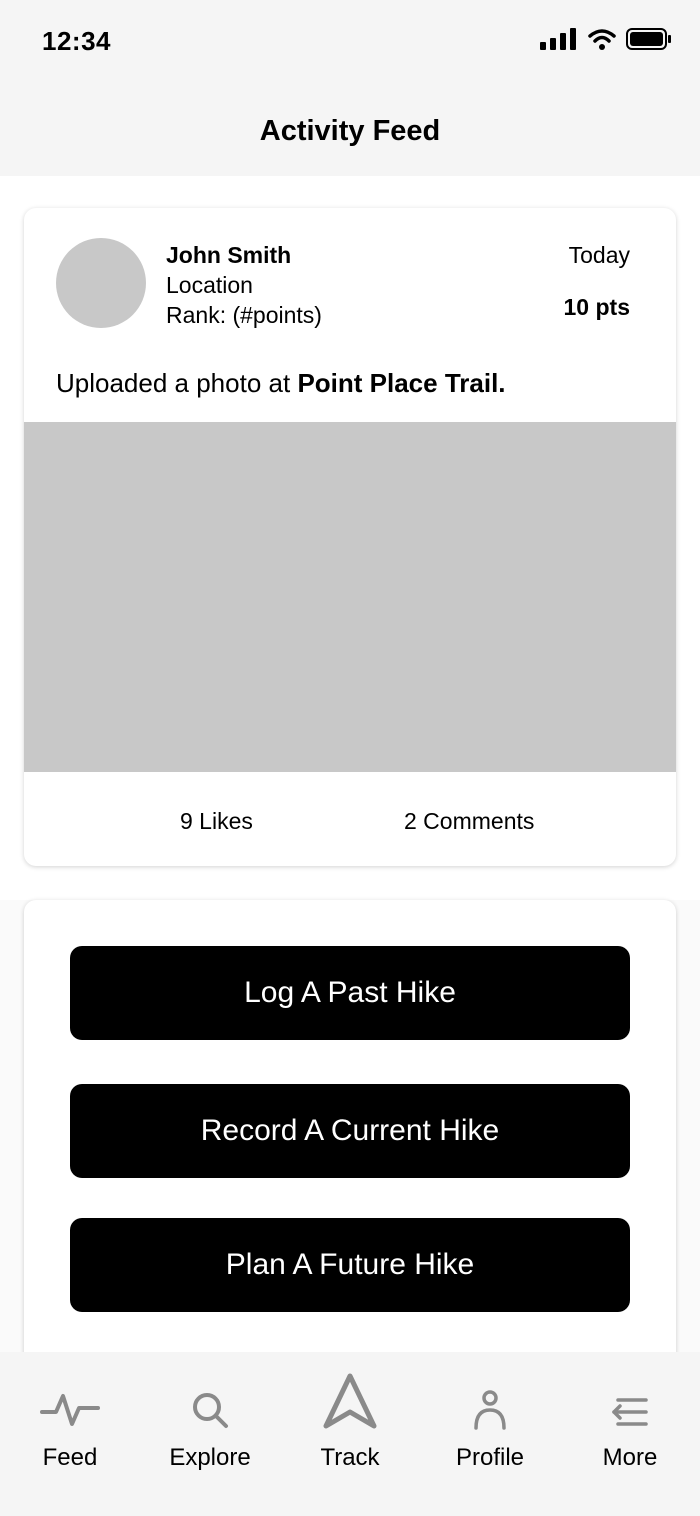  What do you see at coordinates (244, 255) in the screenshot?
I see `user-name: John Smith` at bounding box center [244, 255].